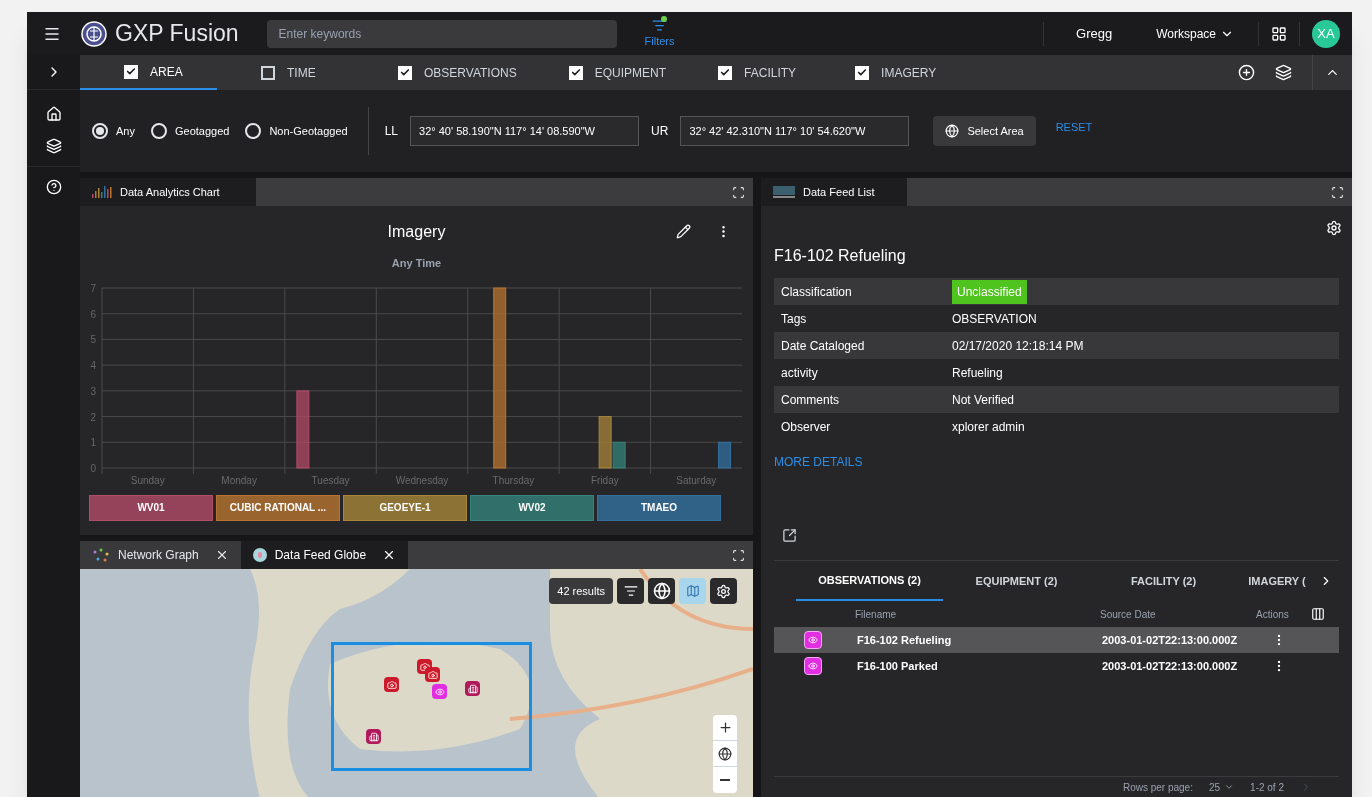 This screenshot has width=1372, height=797. I want to click on legend-item: WV01, so click(151, 507).